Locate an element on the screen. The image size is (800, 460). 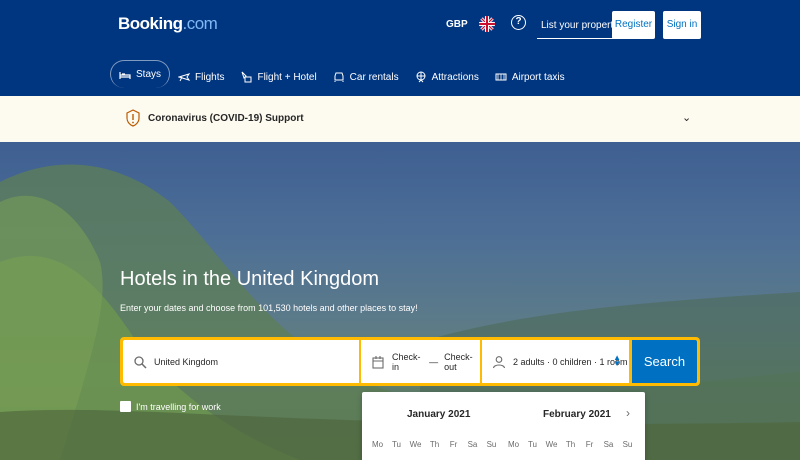
booking-logo: Booking.com is located at coordinates (168, 24).